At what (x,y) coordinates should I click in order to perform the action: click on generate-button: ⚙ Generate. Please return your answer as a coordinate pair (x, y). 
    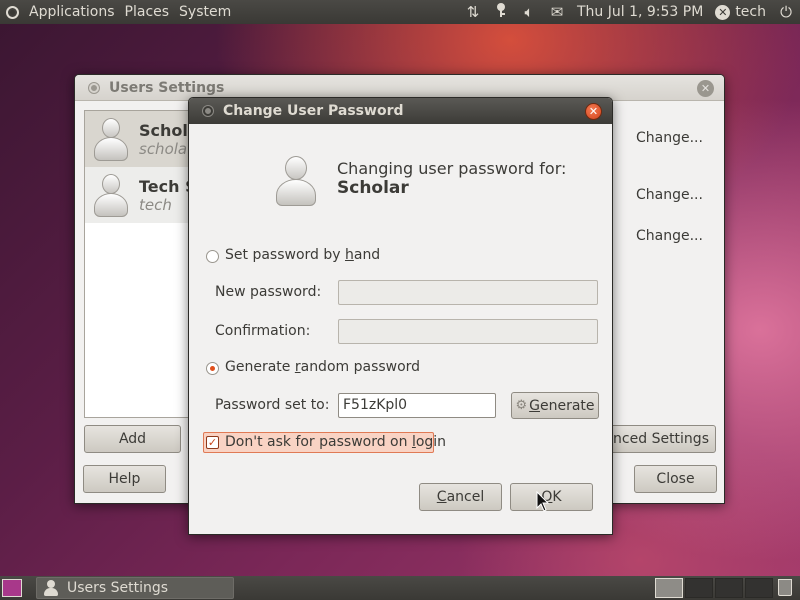
    Looking at the image, I should click on (555, 405).